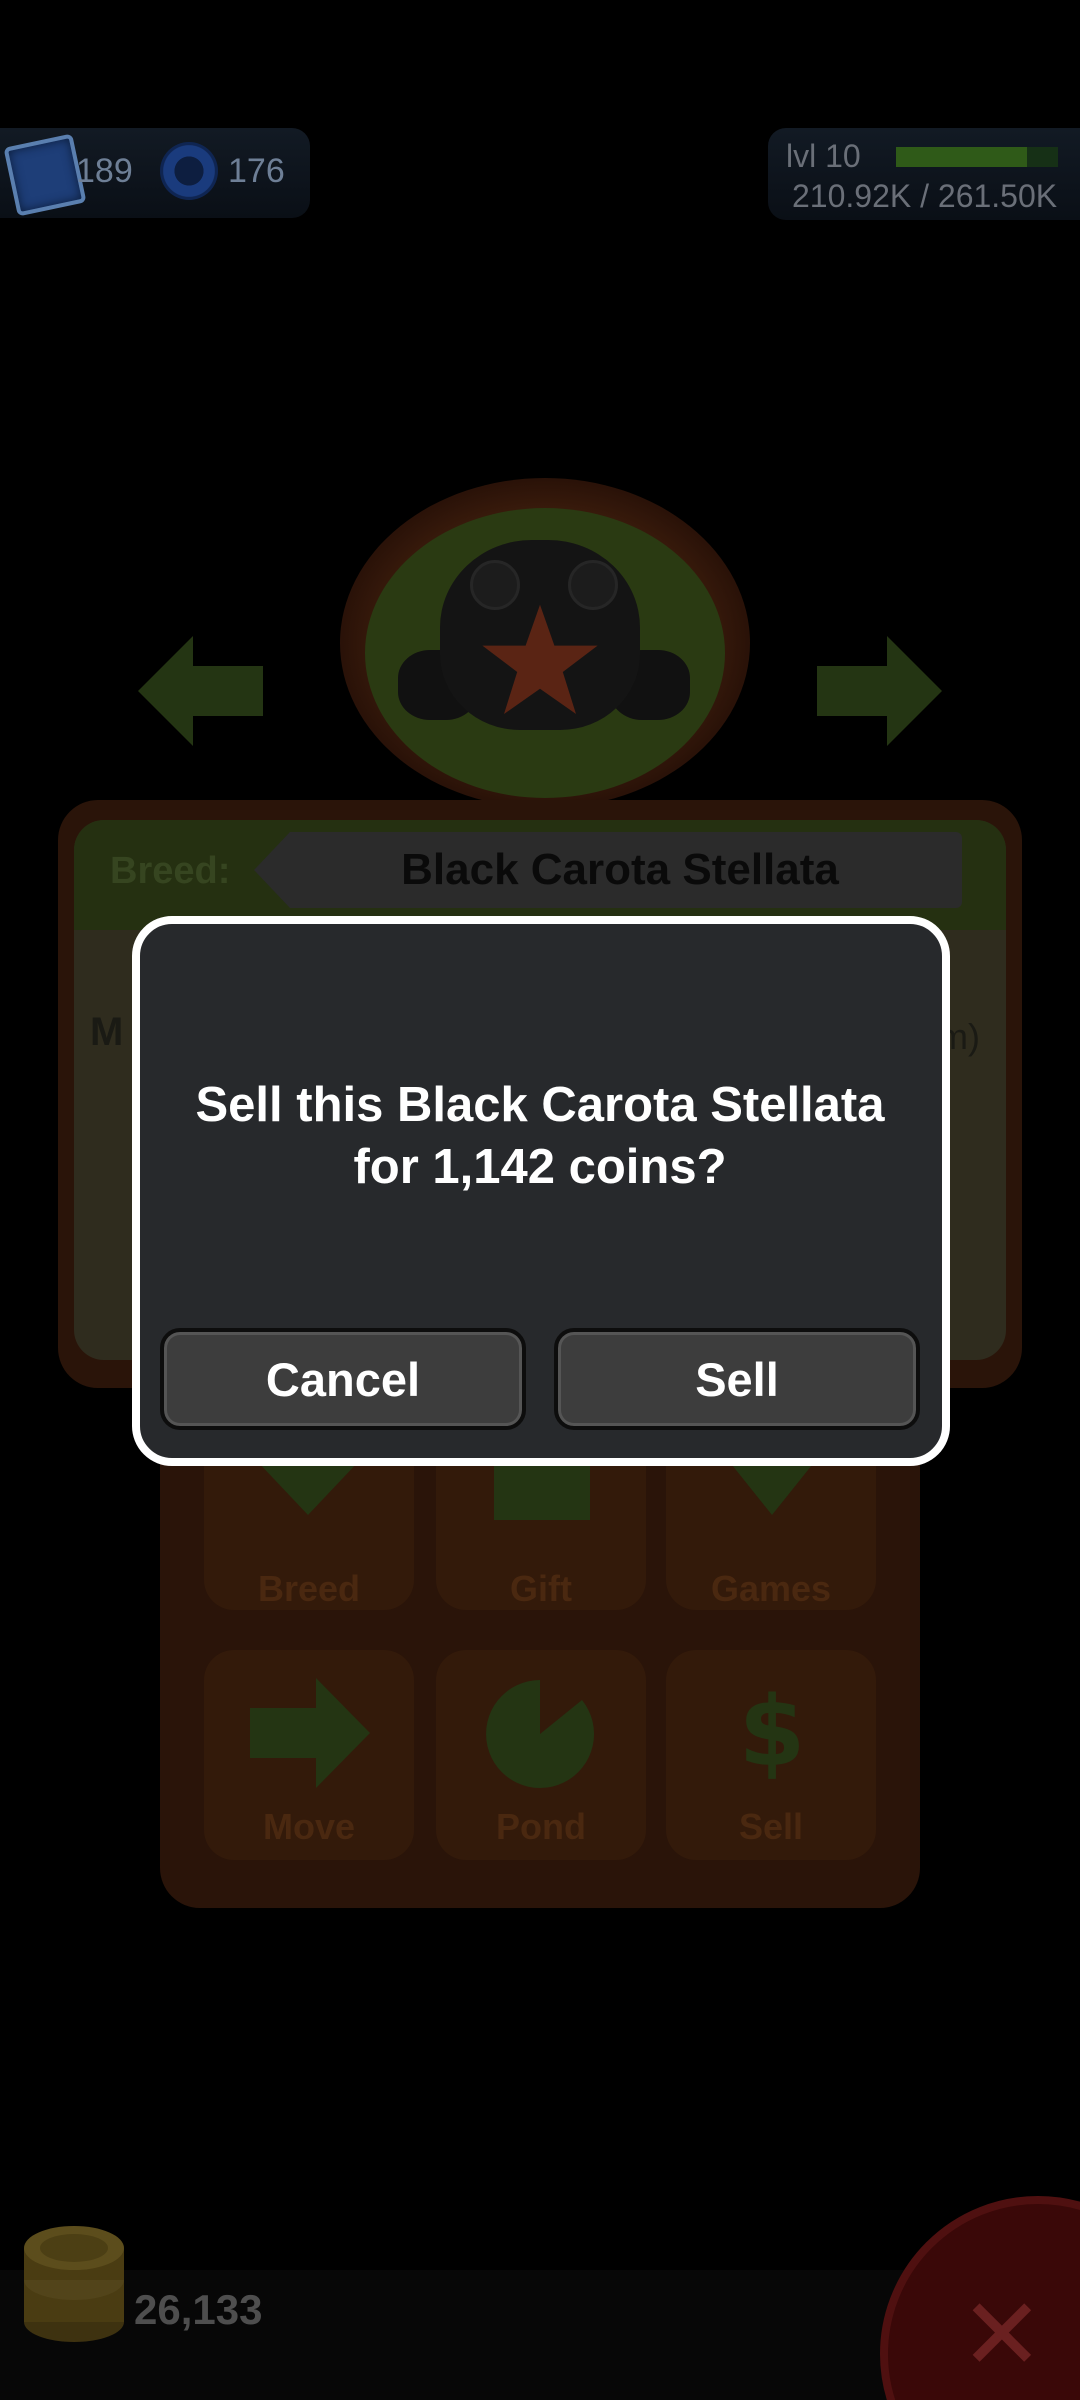 The width and height of the screenshot is (1080, 2400). Describe the element at coordinates (203, 691) in the screenshot. I see `previous-frog-arrow-icon` at that location.